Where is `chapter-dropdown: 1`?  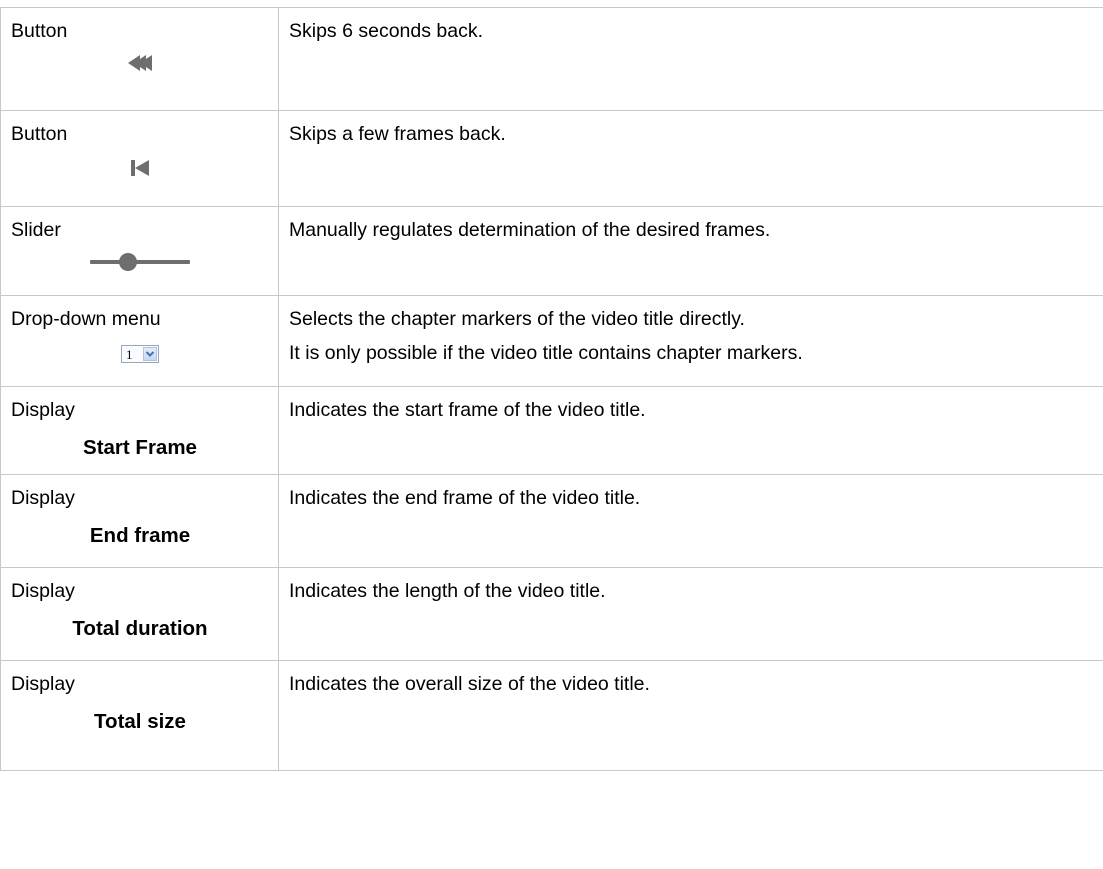 chapter-dropdown: 1 is located at coordinates (140, 354).